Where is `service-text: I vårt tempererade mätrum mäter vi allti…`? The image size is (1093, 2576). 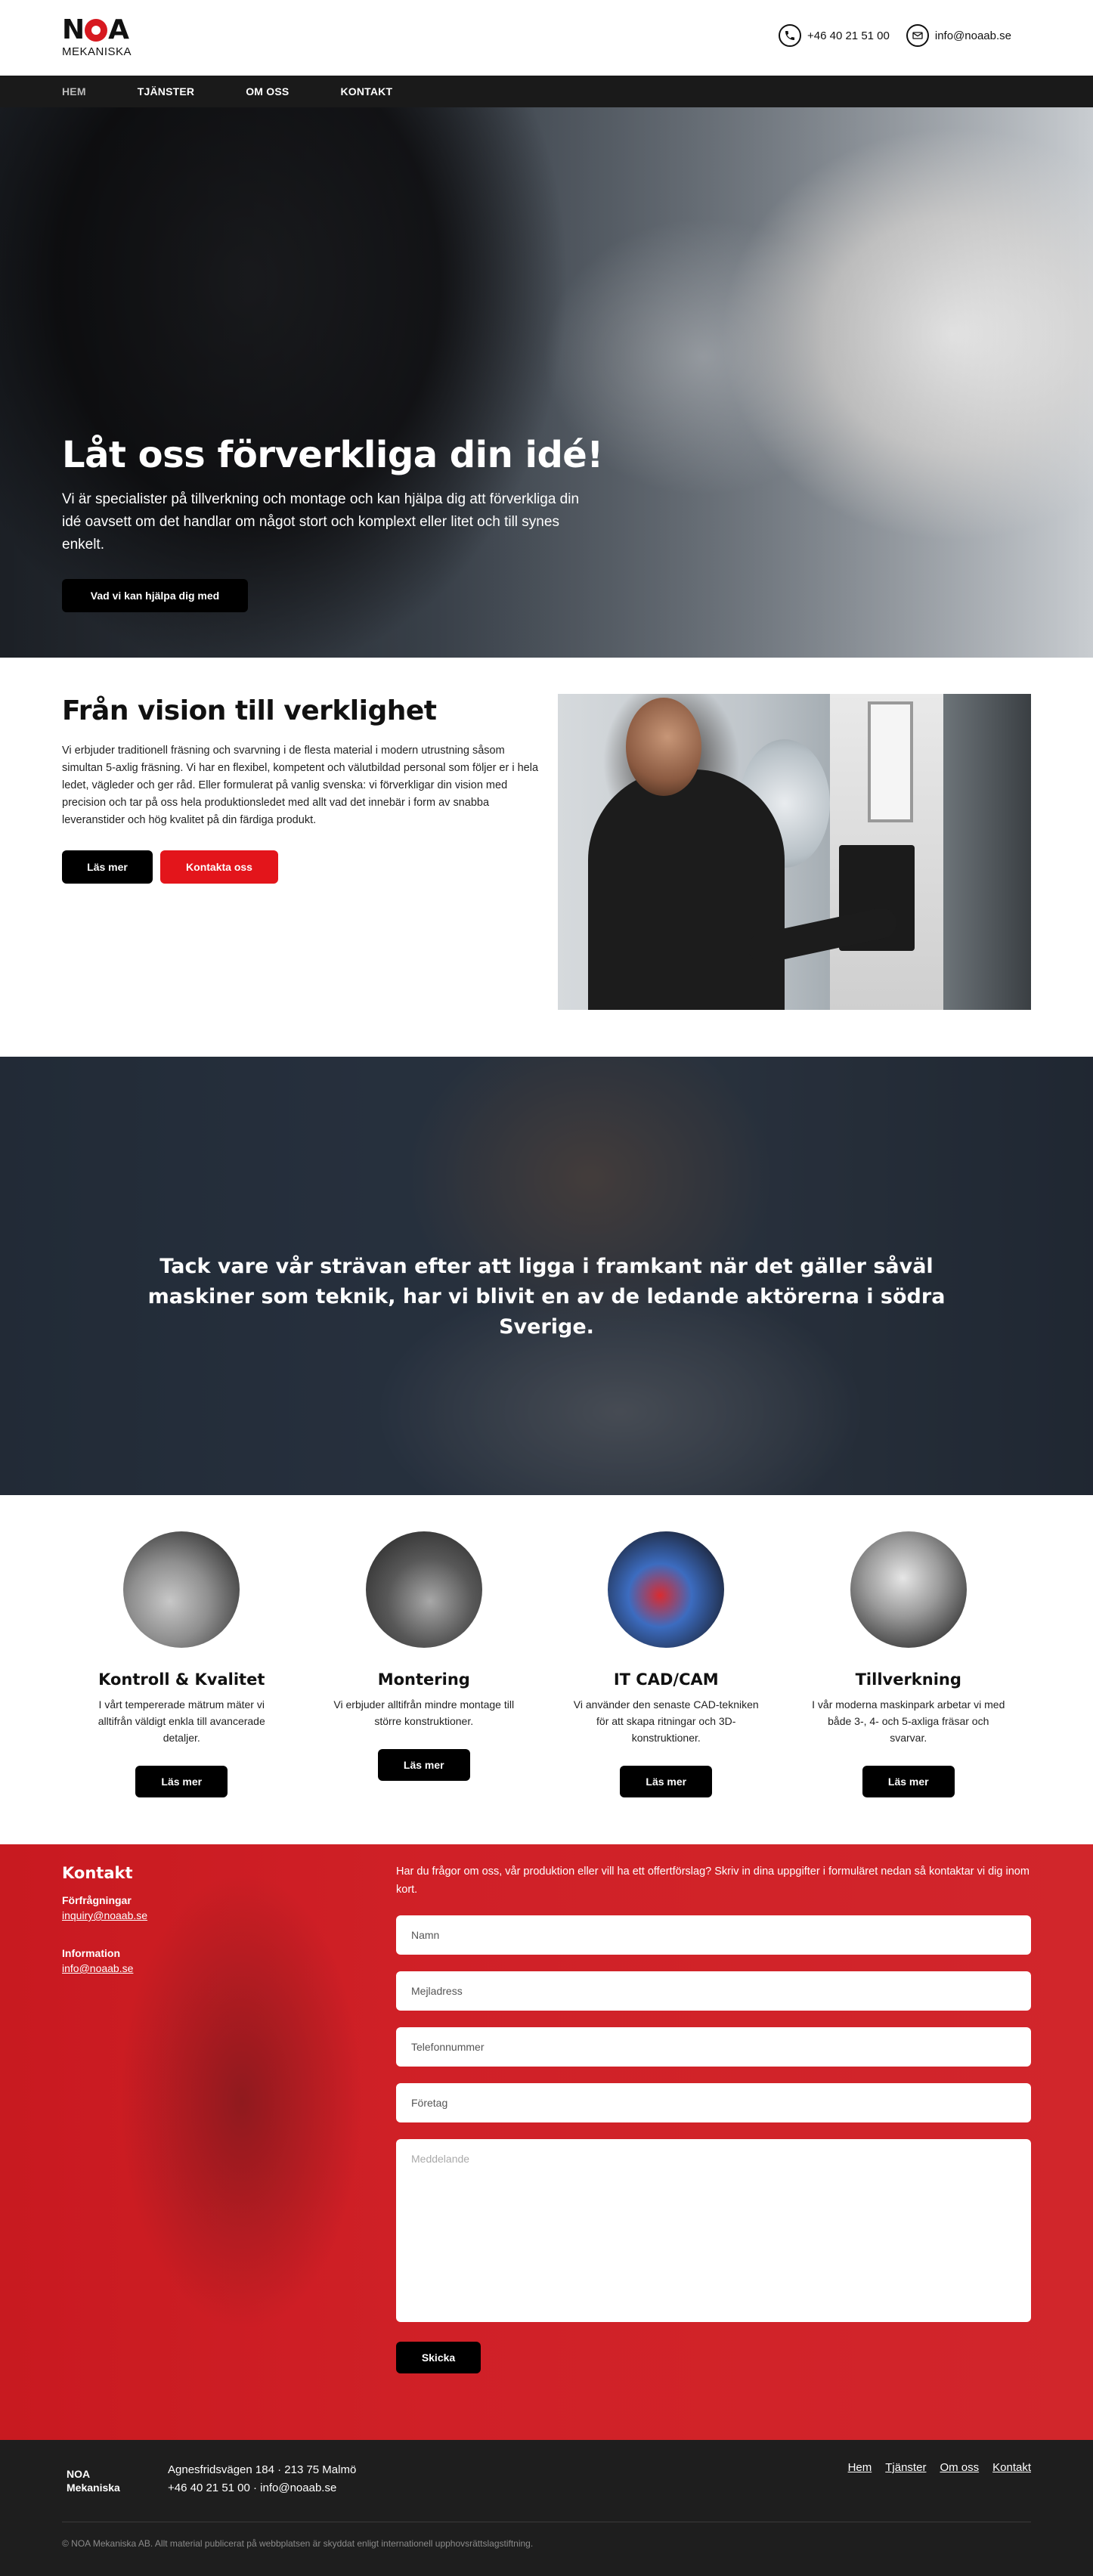 service-text: I vårt tempererade mätrum mäter vi allti… is located at coordinates (181, 1721).